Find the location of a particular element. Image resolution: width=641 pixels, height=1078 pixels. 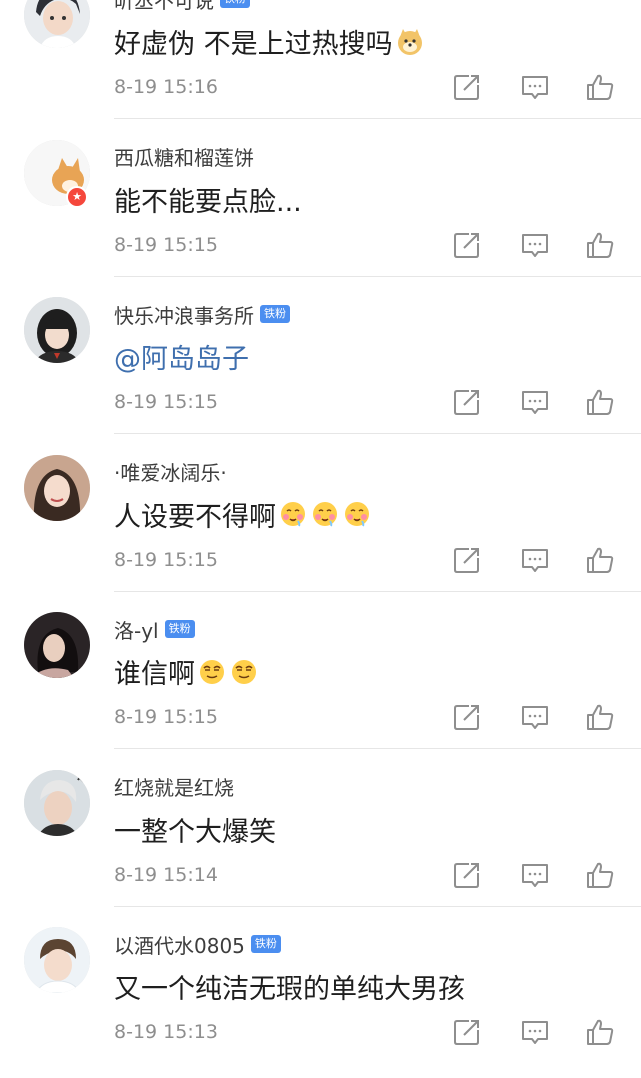

comment-item: 快乐冲浪事务所 铁粉 @阿岛岛子 8-19 15:15 is located at coordinates (320, 375).